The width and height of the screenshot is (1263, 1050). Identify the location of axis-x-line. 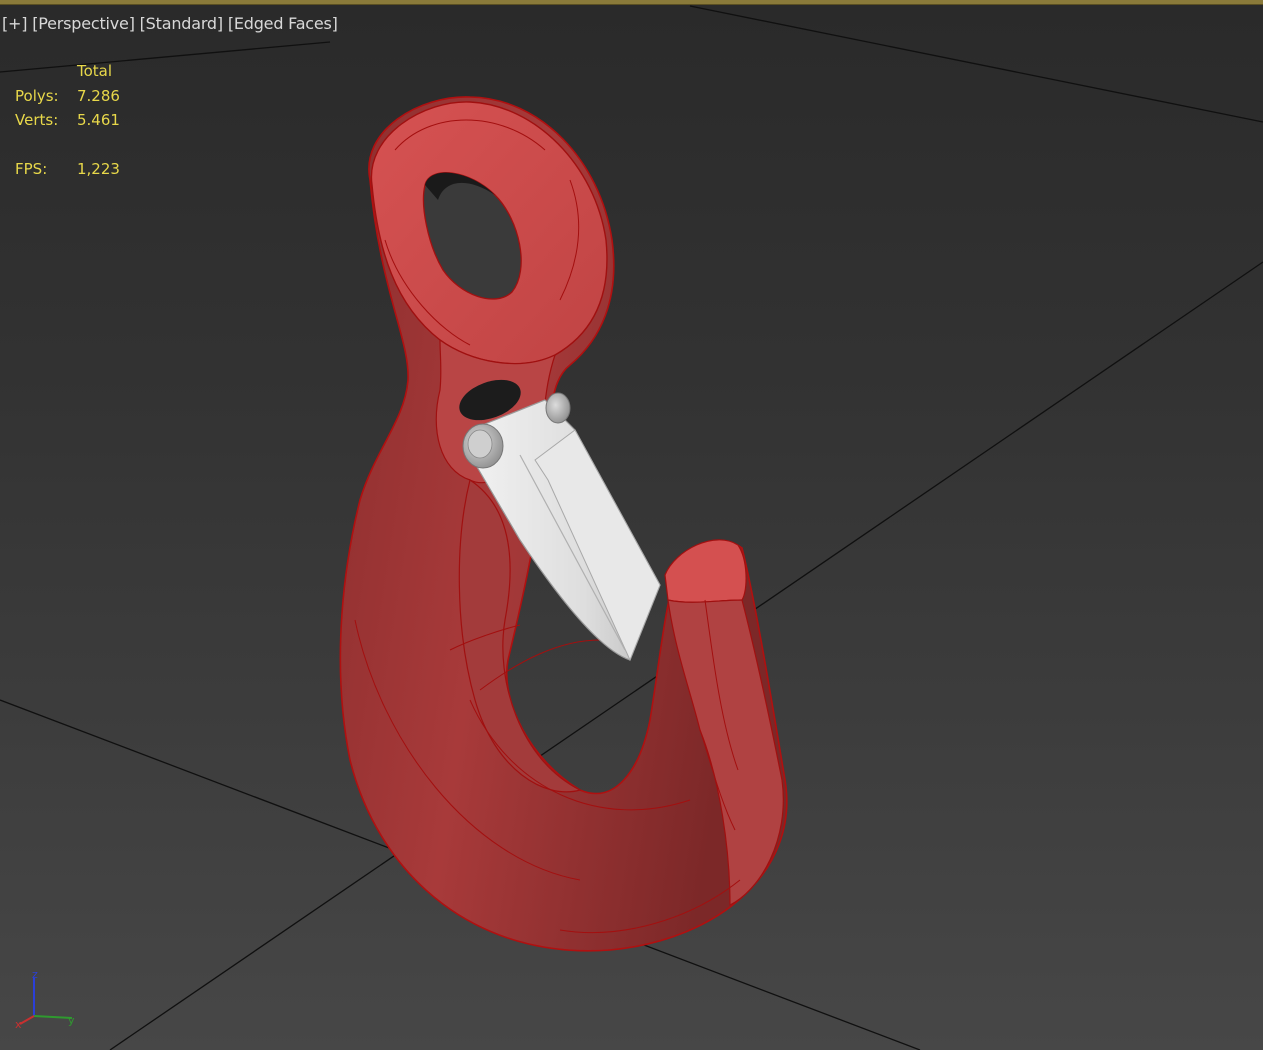
(27, 1020).